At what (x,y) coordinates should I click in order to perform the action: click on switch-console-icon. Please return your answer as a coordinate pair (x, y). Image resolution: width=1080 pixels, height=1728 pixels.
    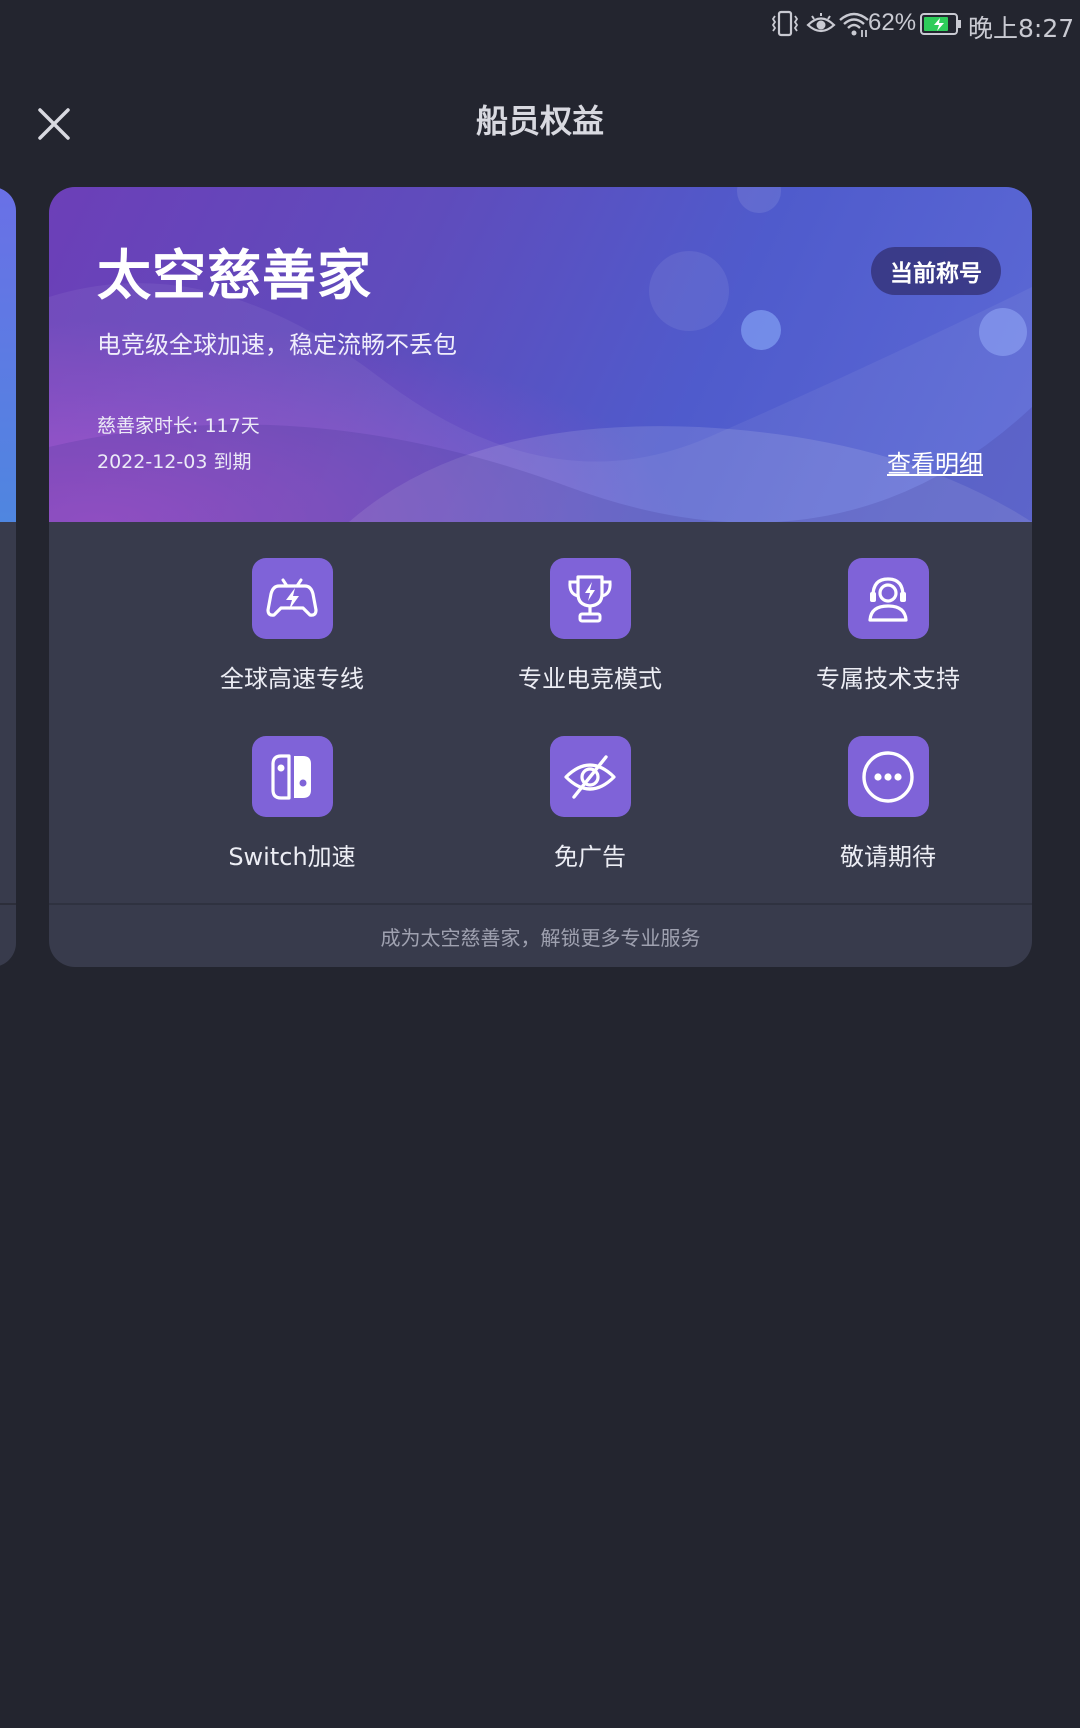
    Looking at the image, I should click on (292, 776).